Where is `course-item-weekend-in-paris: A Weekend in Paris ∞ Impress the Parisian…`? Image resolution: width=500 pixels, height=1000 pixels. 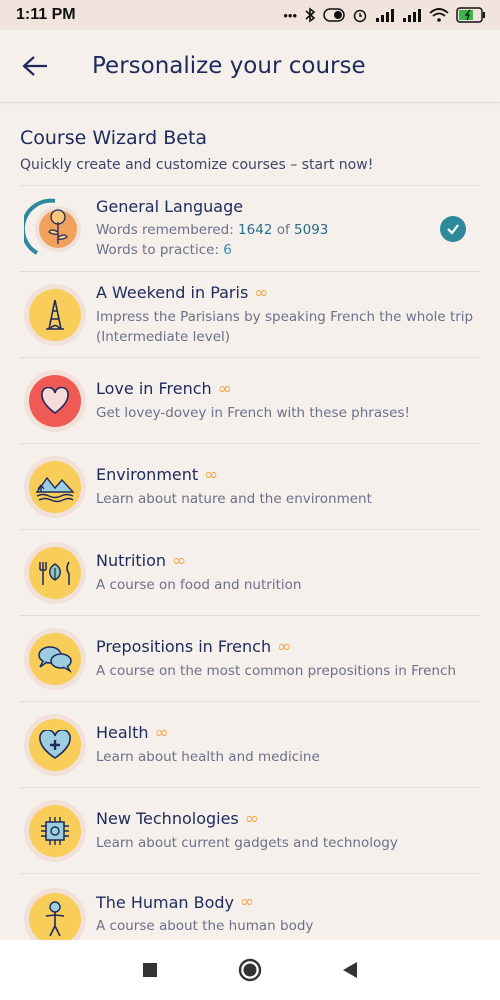 course-item-weekend-in-paris: A Weekend in Paris ∞ Impress the Parisian… is located at coordinates (250, 315).